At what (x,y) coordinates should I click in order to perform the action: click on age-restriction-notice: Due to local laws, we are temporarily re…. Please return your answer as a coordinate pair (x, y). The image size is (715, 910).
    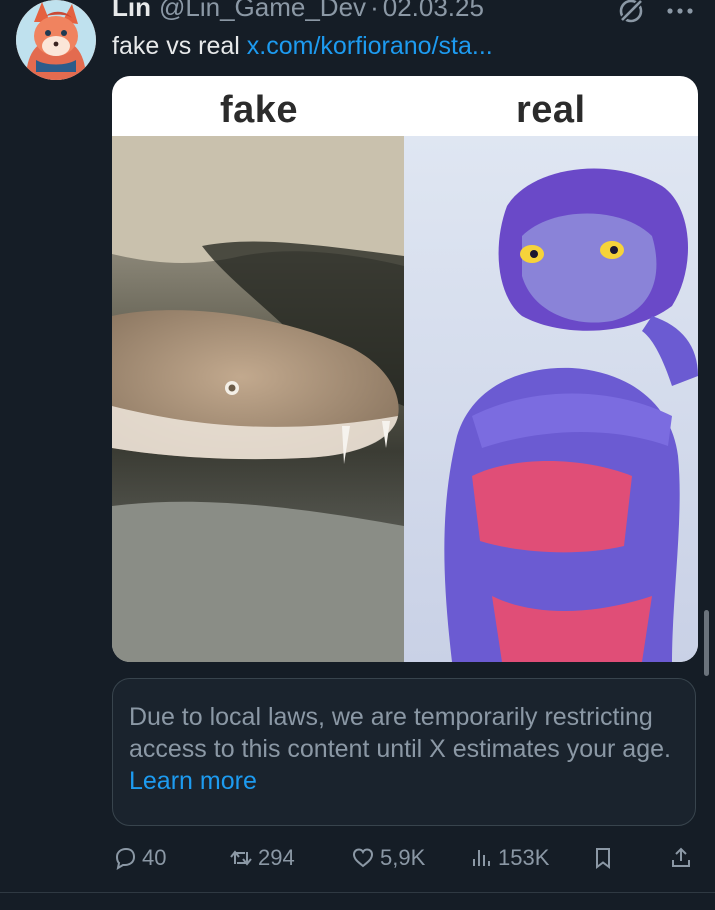
    Looking at the image, I should click on (404, 752).